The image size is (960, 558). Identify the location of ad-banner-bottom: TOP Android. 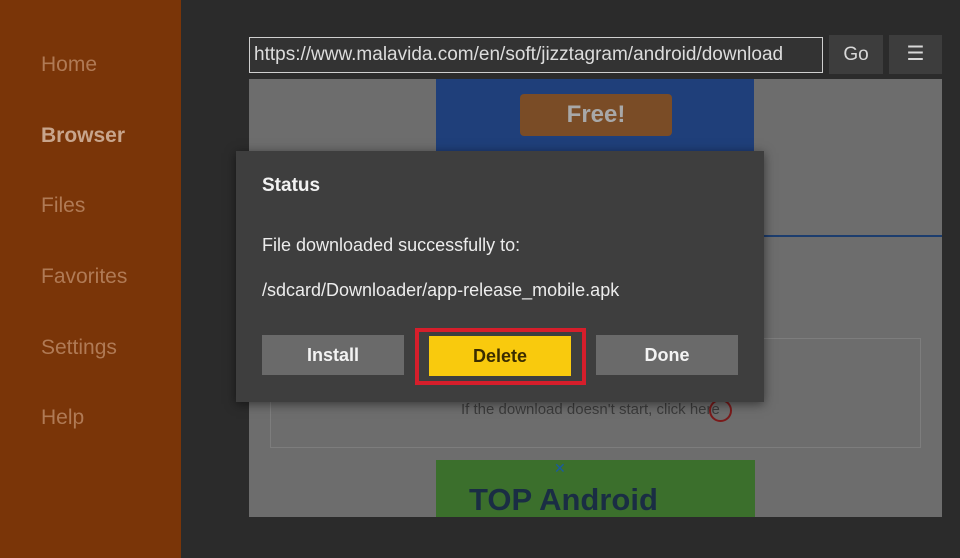
(595, 488).